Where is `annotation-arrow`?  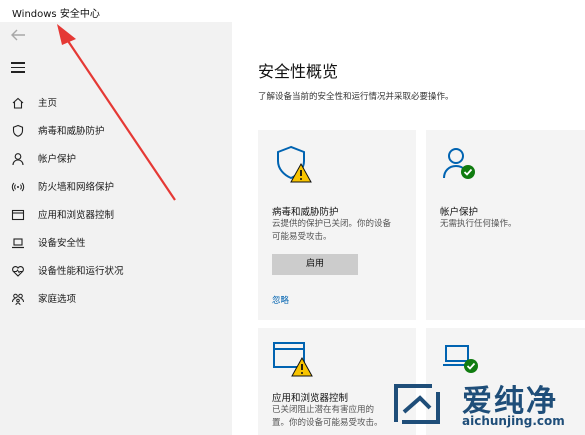 annotation-arrow is located at coordinates (116, 112).